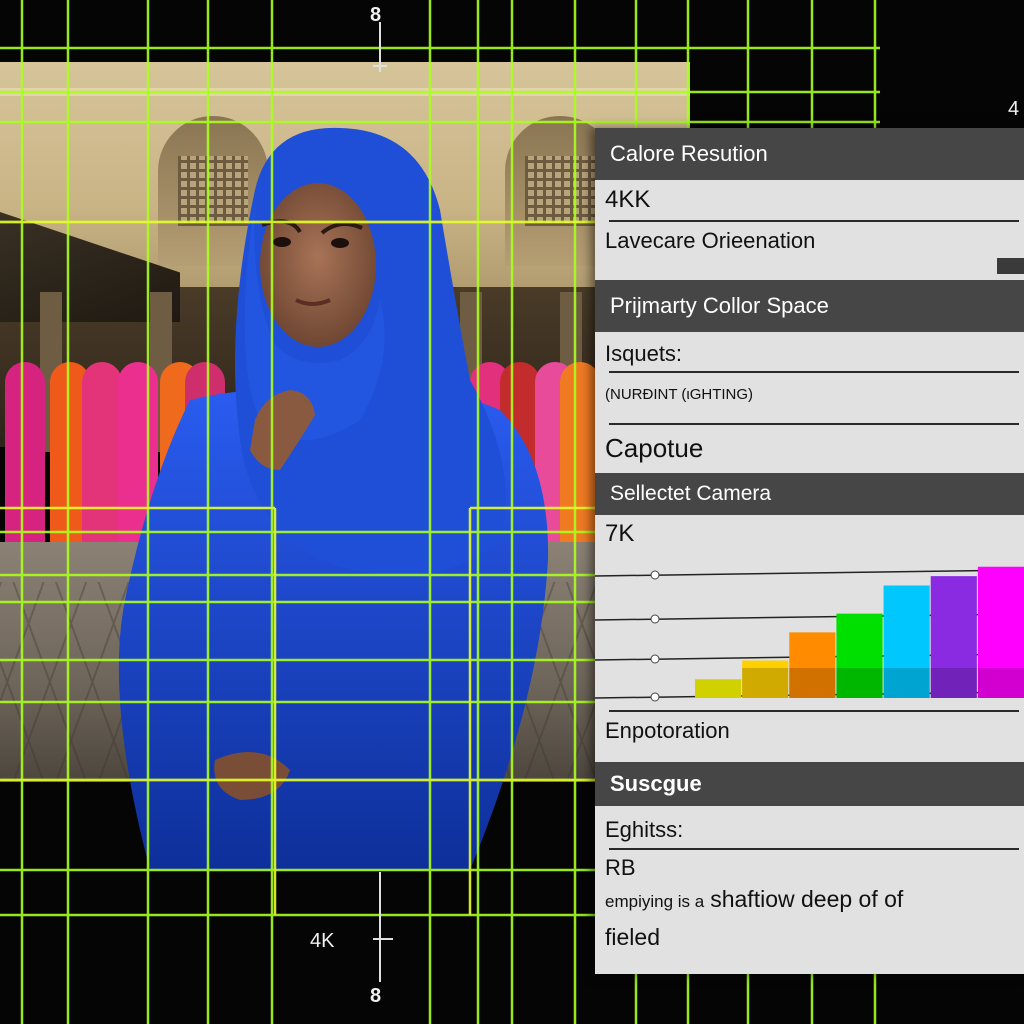 Image resolution: width=1024 pixels, height=1024 pixels. I want to click on top-axis-tick, so click(380, 47).